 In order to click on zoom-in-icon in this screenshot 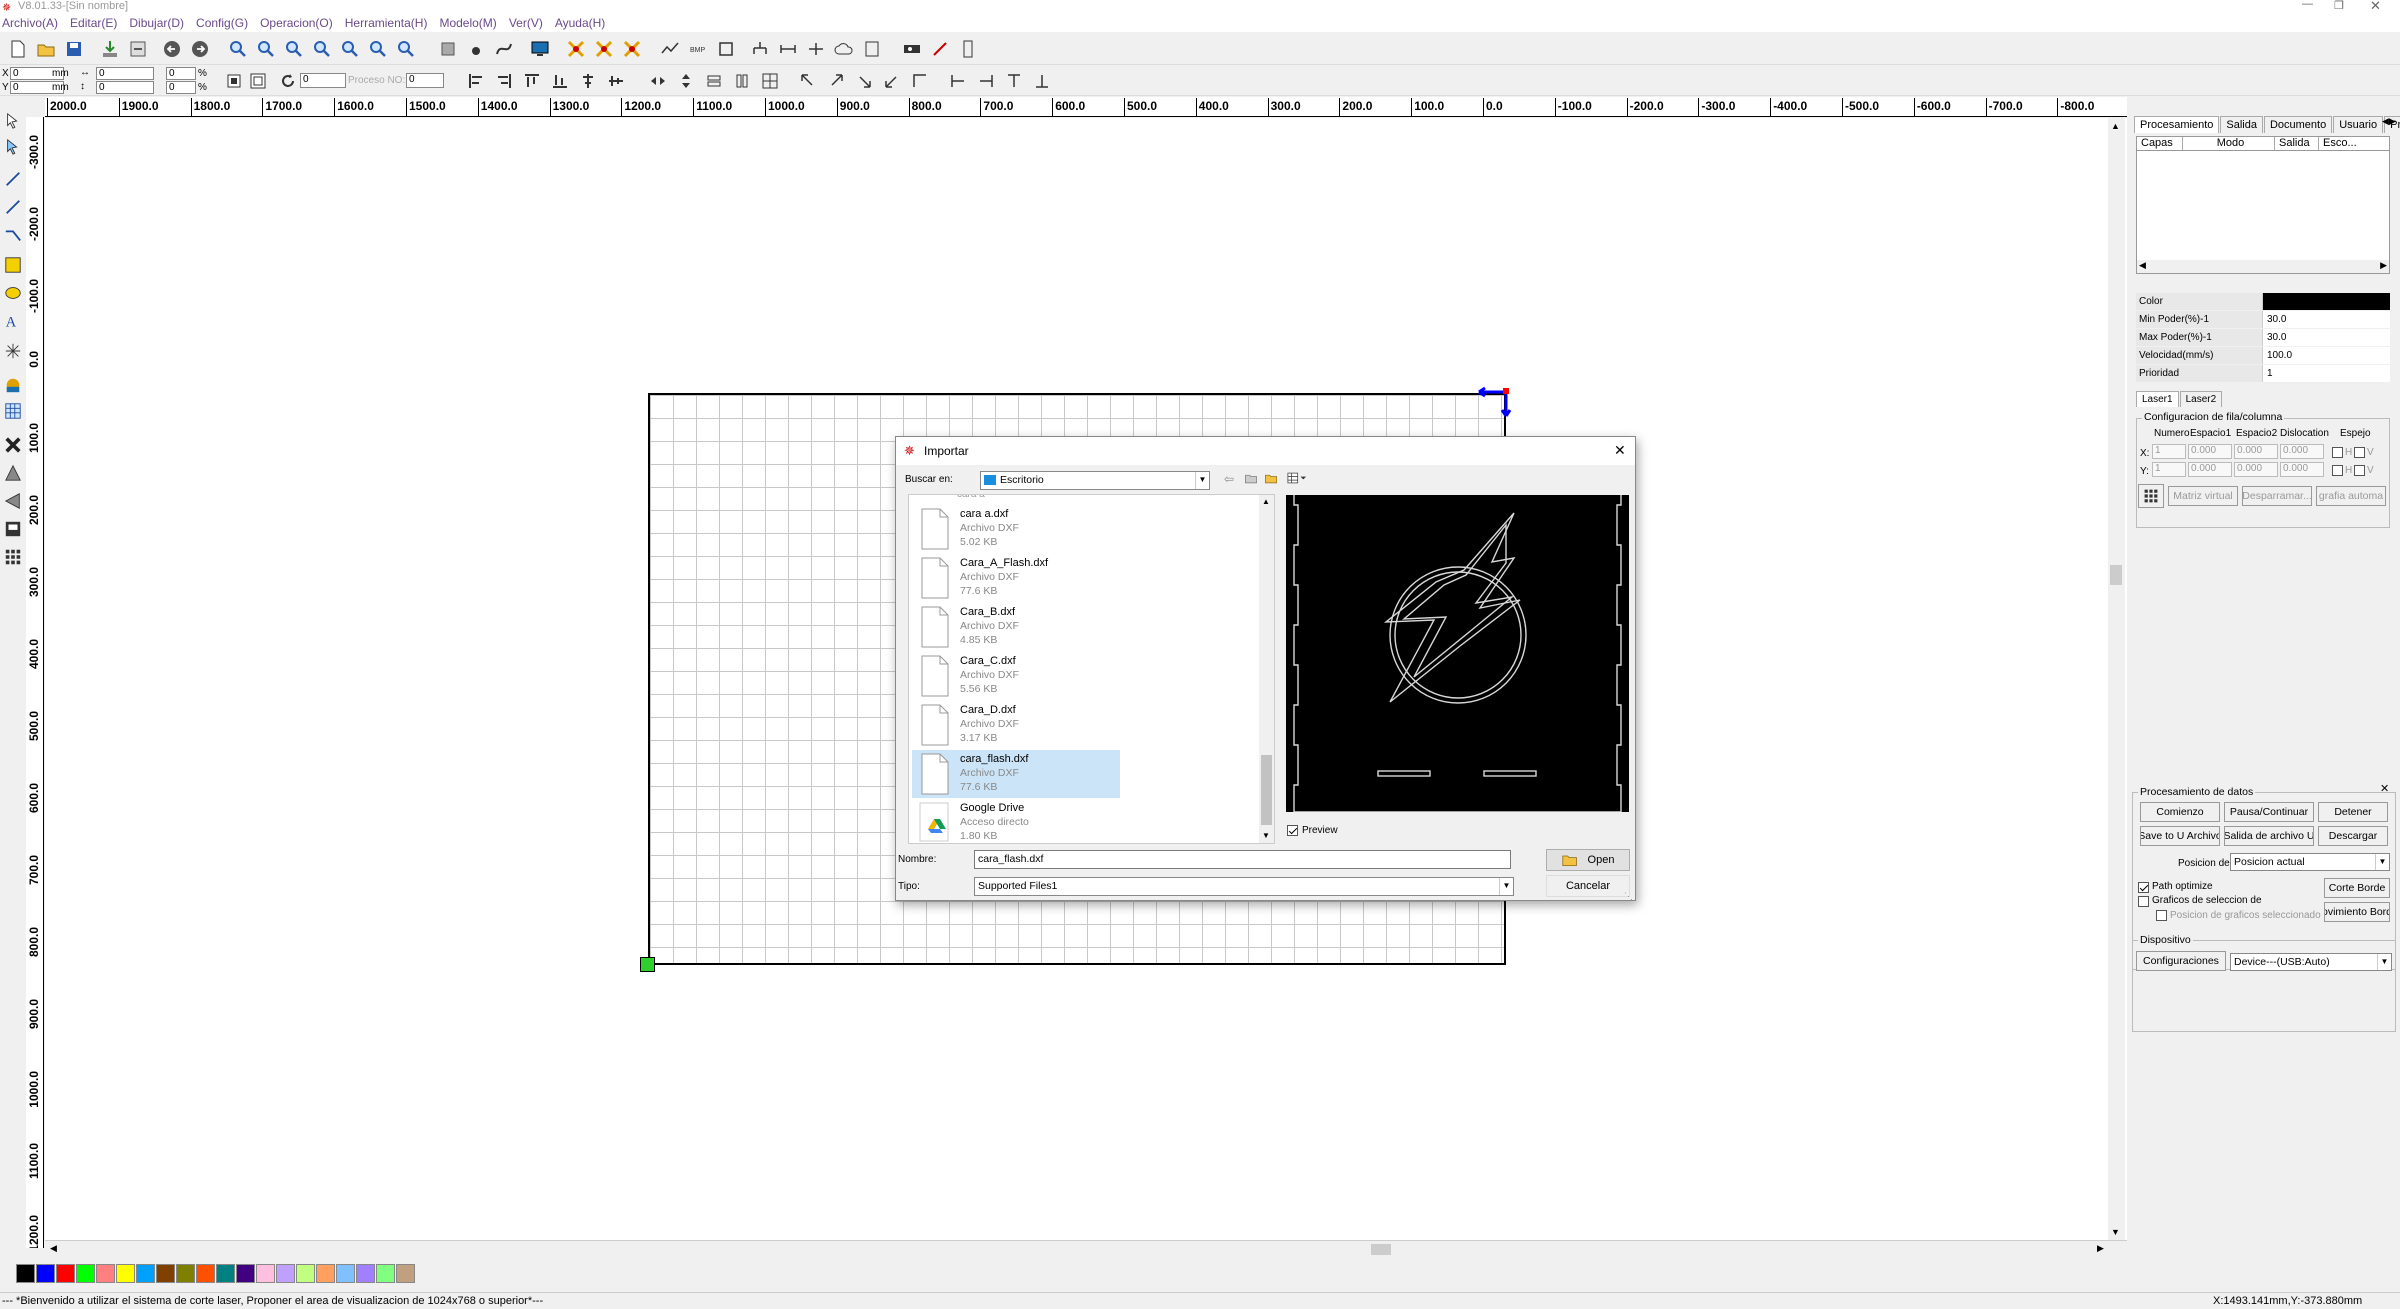, I will do `click(238, 49)`.